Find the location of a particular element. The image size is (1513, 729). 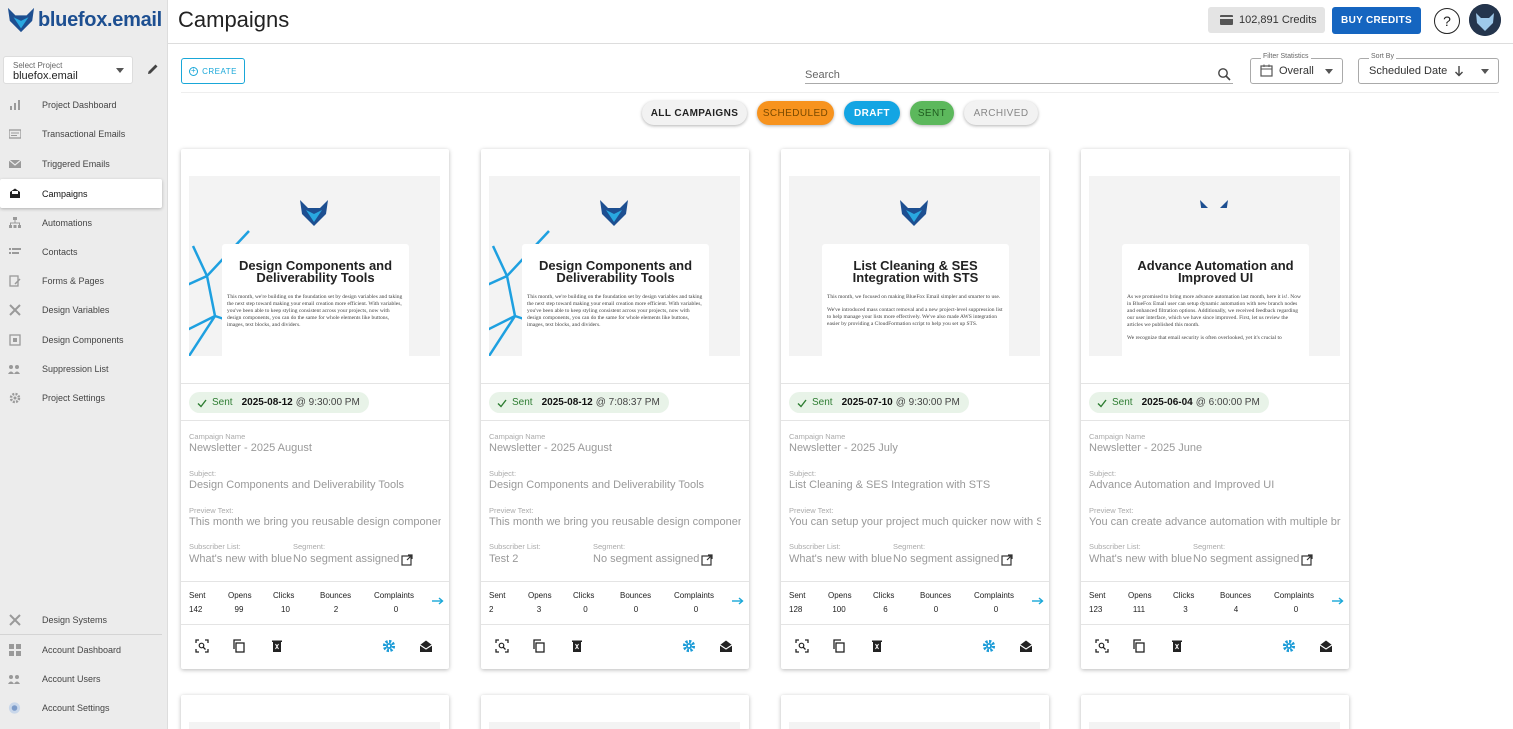

envelope-icon is located at coordinates (14, 163).